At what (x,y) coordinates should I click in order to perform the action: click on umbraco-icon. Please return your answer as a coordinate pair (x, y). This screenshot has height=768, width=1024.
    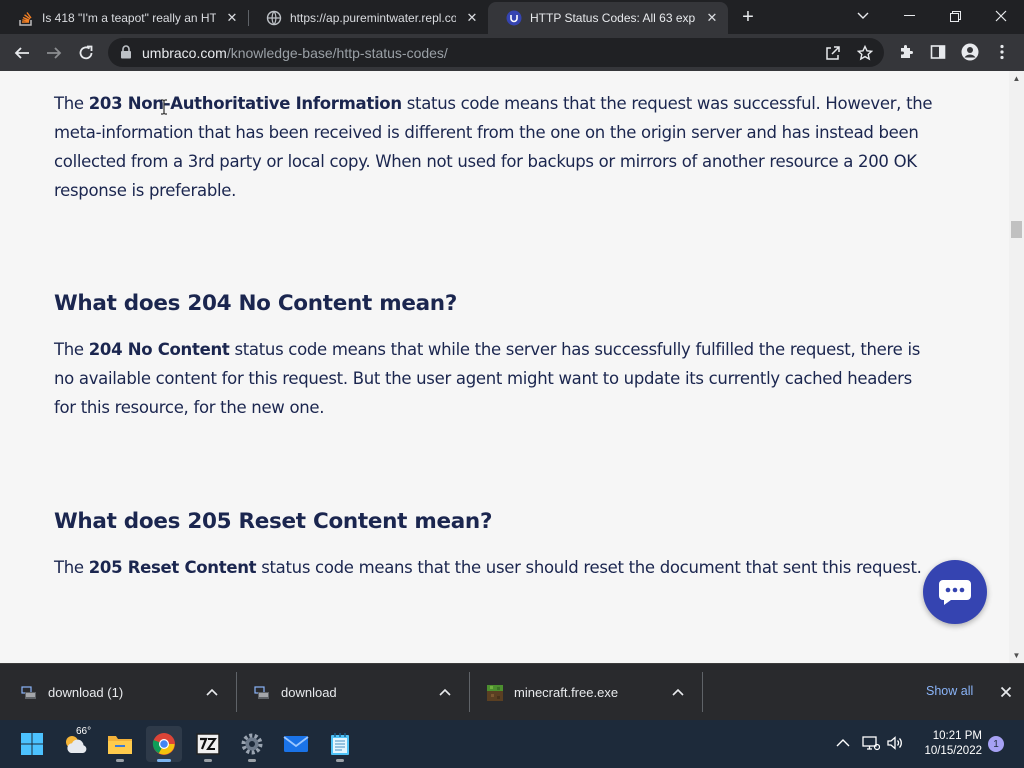
    Looking at the image, I should click on (514, 18).